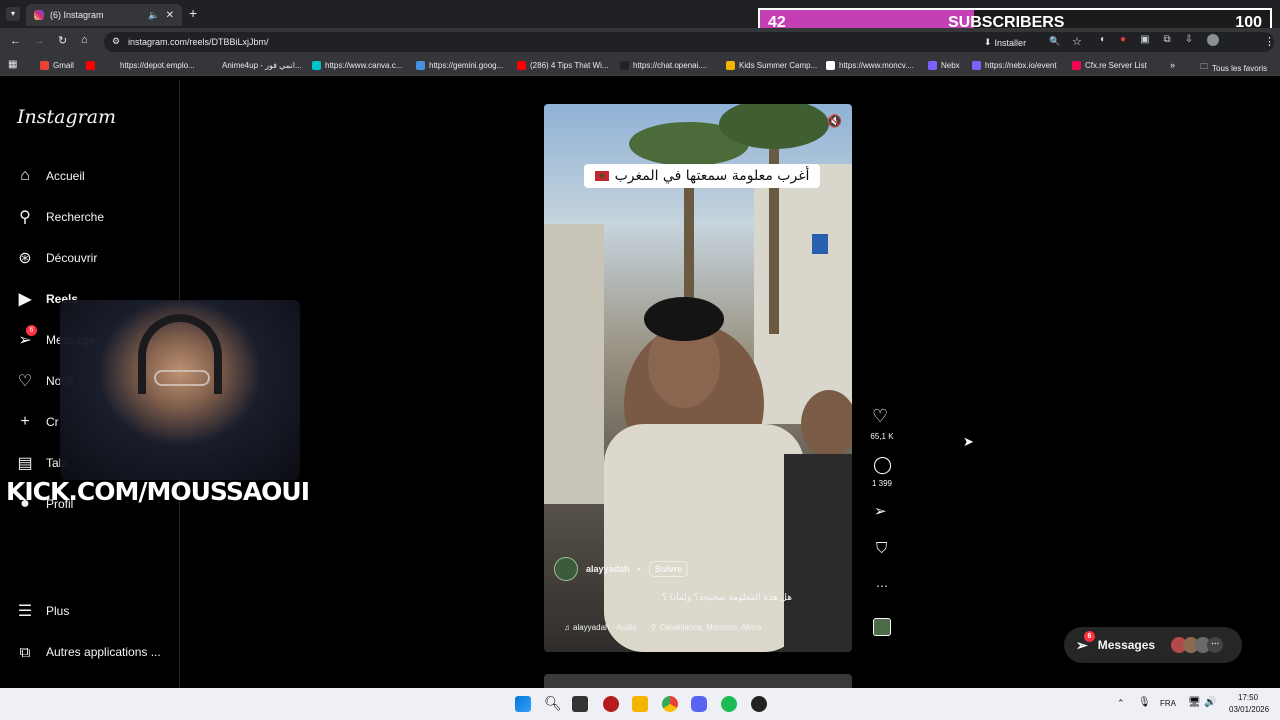 The width and height of the screenshot is (1280, 720). Describe the element at coordinates (834, 121) in the screenshot. I see `mute-icon: 🔇` at that location.